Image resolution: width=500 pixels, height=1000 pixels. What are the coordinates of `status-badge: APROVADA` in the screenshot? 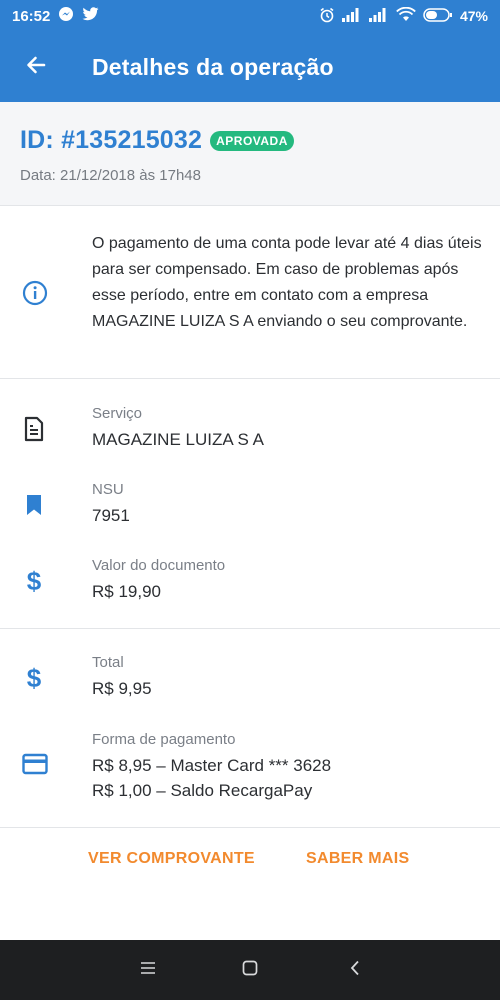 It's located at (252, 140).